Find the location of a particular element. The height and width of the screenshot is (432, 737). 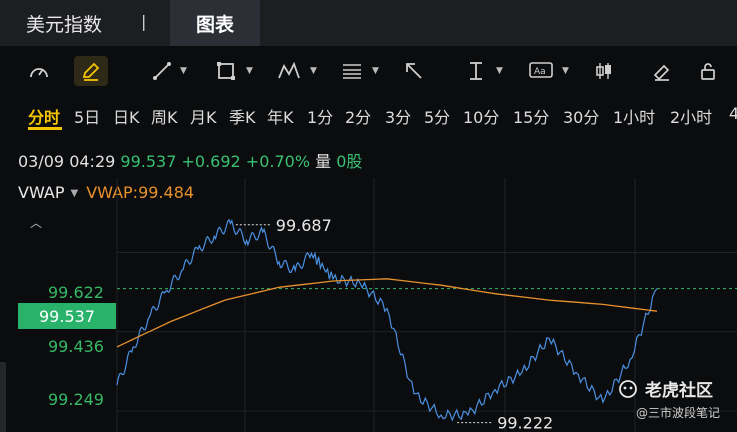

y-tick-label: 99.249 is located at coordinates (76, 399).